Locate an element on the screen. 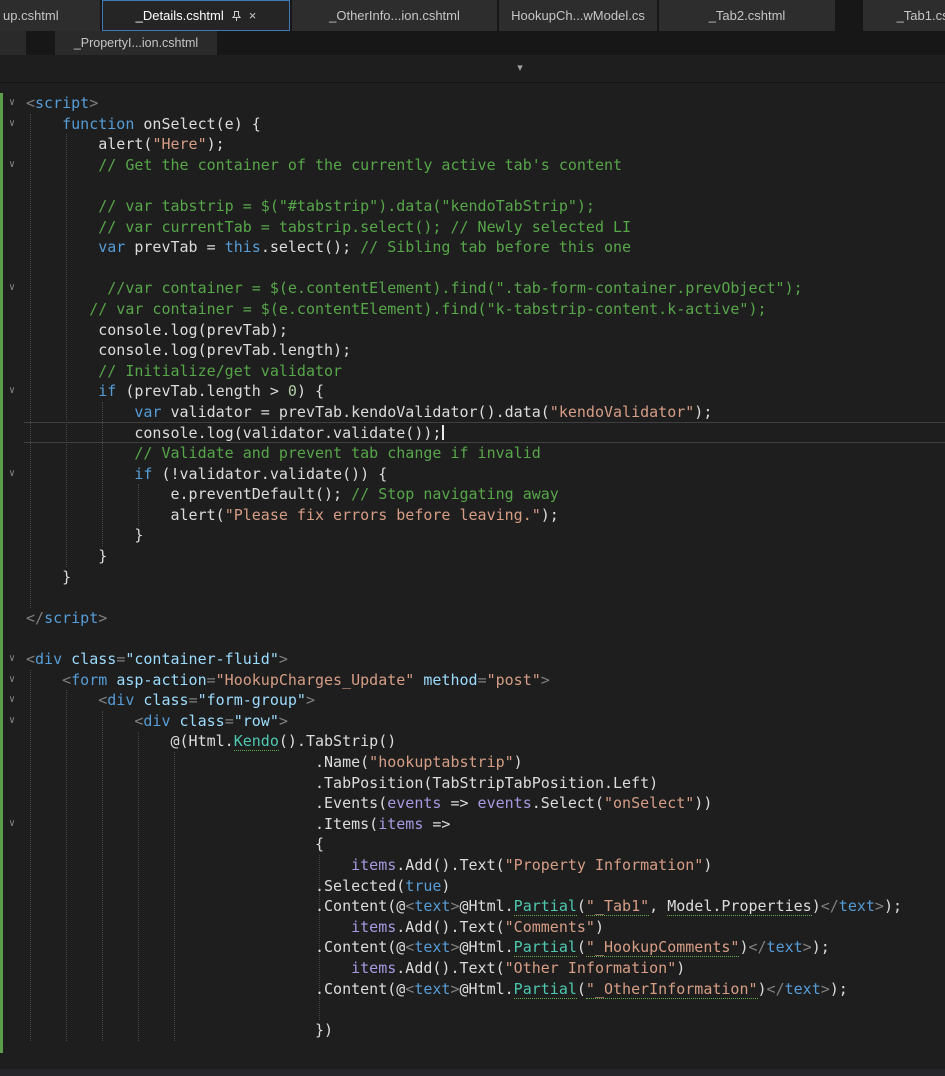 The width and height of the screenshot is (945, 1076). tab-label: _Tab2.cshtml is located at coordinates (747, 15).